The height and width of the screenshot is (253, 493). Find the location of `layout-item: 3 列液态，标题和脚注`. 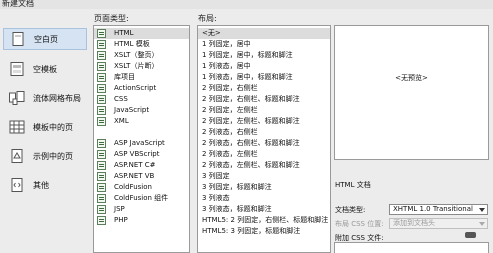

layout-item: 3 列液态，标题和脚注 is located at coordinates (264, 209).